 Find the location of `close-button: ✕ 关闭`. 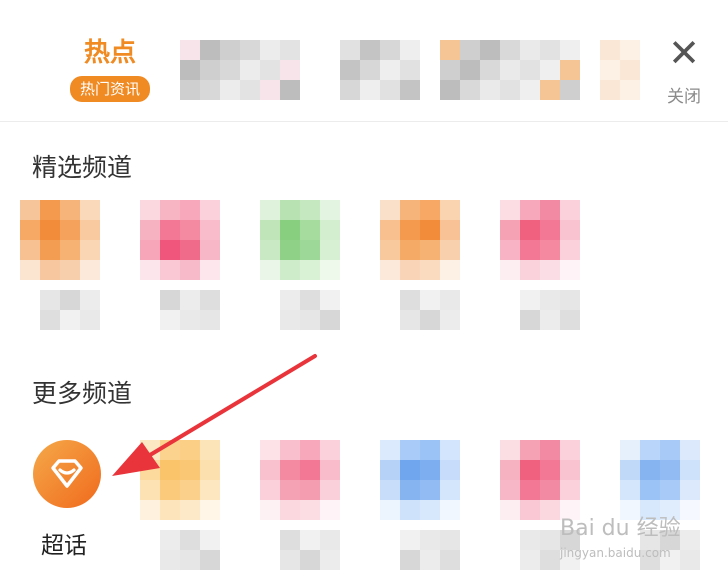

close-button: ✕ 关闭 is located at coordinates (684, 69).